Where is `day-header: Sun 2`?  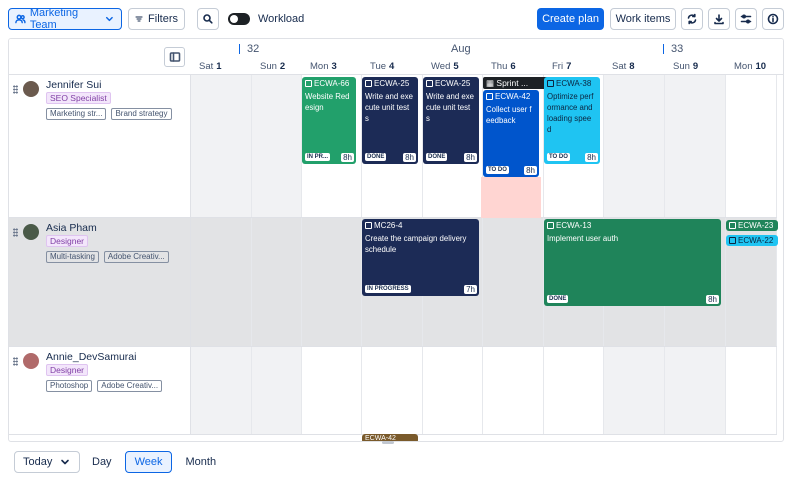 day-header: Sun 2 is located at coordinates (272, 66).